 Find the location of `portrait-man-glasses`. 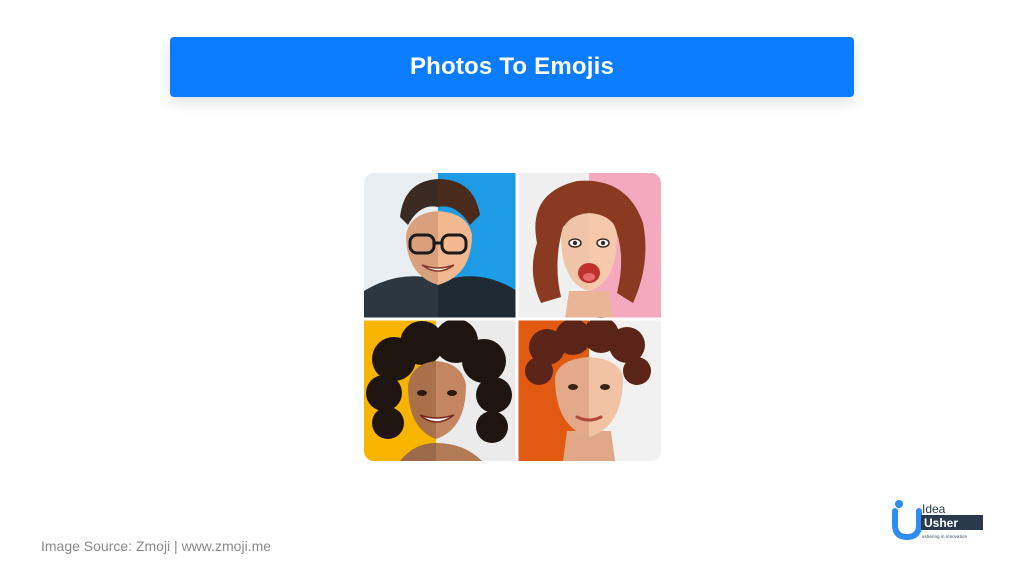

portrait-man-glasses is located at coordinates (440, 246).